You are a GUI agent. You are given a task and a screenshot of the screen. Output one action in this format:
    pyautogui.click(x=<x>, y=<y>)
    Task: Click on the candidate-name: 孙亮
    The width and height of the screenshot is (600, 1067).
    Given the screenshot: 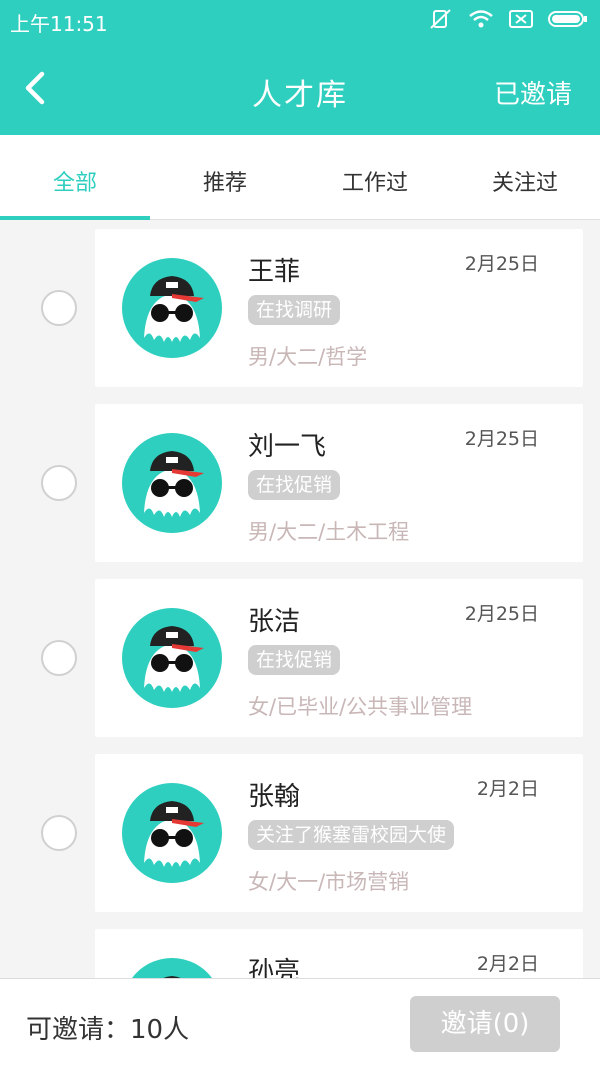 What is the action you would take?
    pyautogui.click(x=274, y=967)
    